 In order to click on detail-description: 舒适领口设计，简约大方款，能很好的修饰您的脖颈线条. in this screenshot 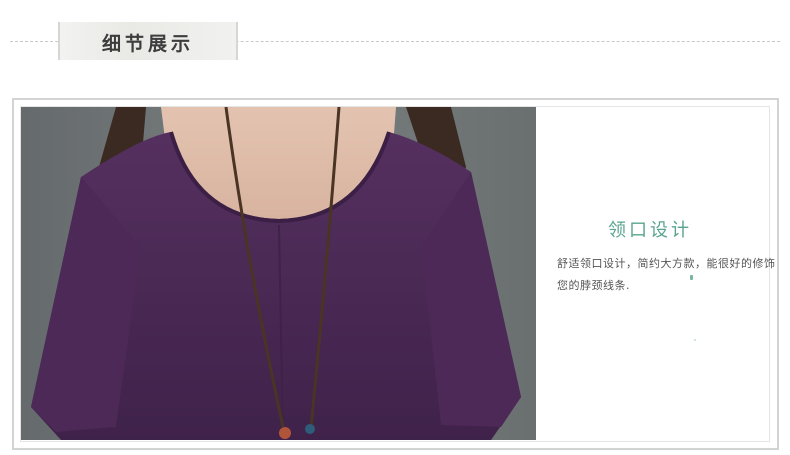, I will do `click(666, 274)`.